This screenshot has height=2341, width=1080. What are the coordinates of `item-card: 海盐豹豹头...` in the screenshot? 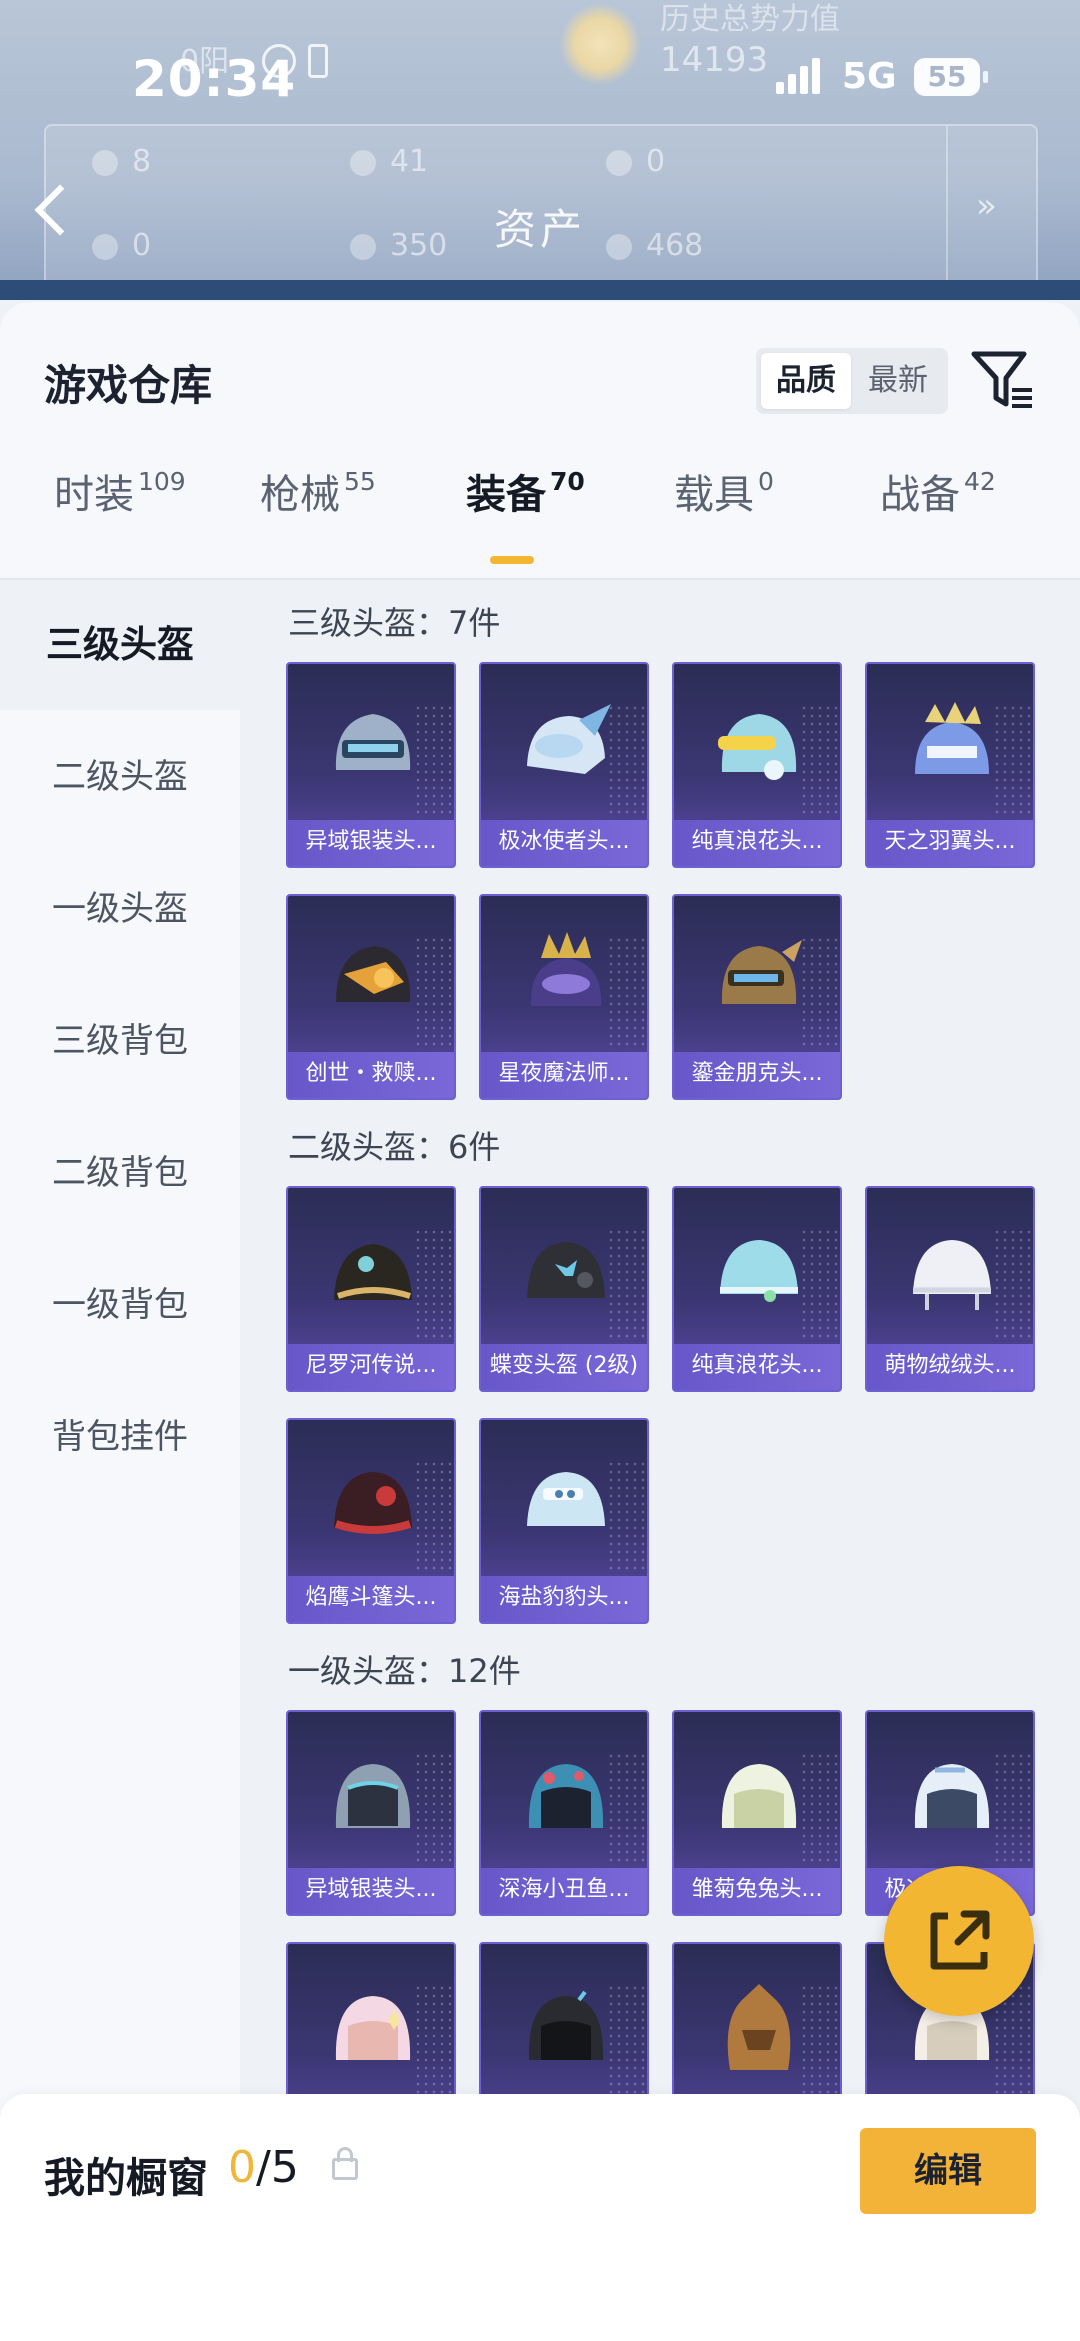 It's located at (564, 1521).